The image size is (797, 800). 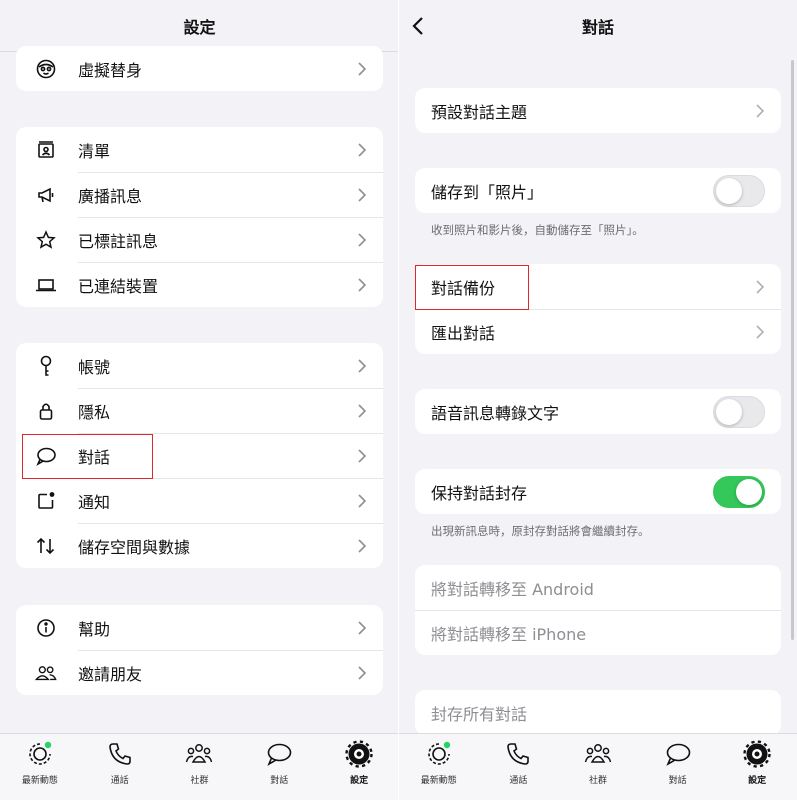 What do you see at coordinates (479, 493) in the screenshot?
I see `settings-item-label: 保持對話封存` at bounding box center [479, 493].